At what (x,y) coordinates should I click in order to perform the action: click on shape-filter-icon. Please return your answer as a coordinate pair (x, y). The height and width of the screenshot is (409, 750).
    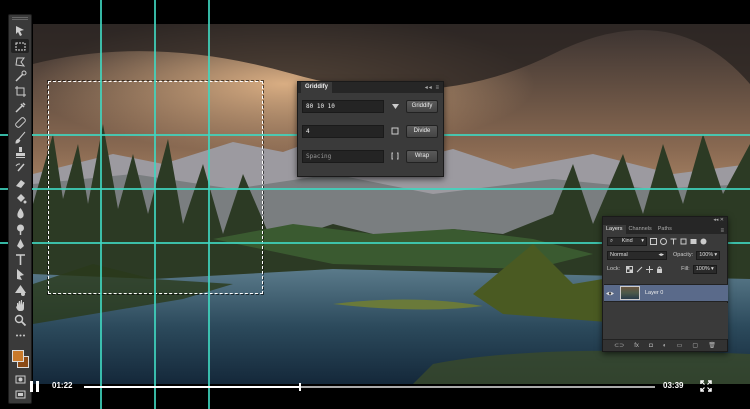
    Looking at the image, I should click on (683, 241).